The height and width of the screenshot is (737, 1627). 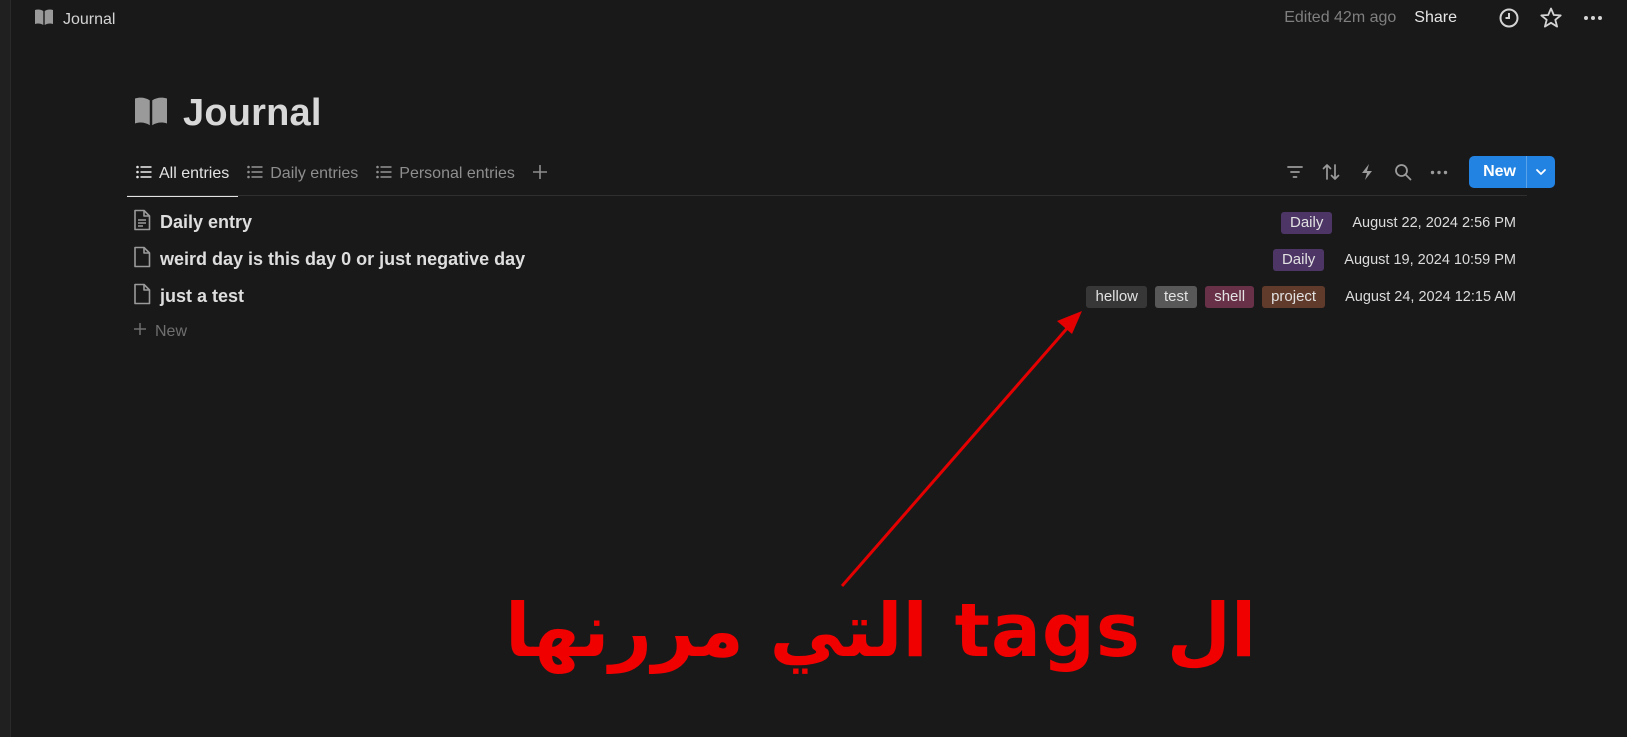 What do you see at coordinates (881, 631) in the screenshot?
I see `annotation-text: ال tags التي مررنها` at bounding box center [881, 631].